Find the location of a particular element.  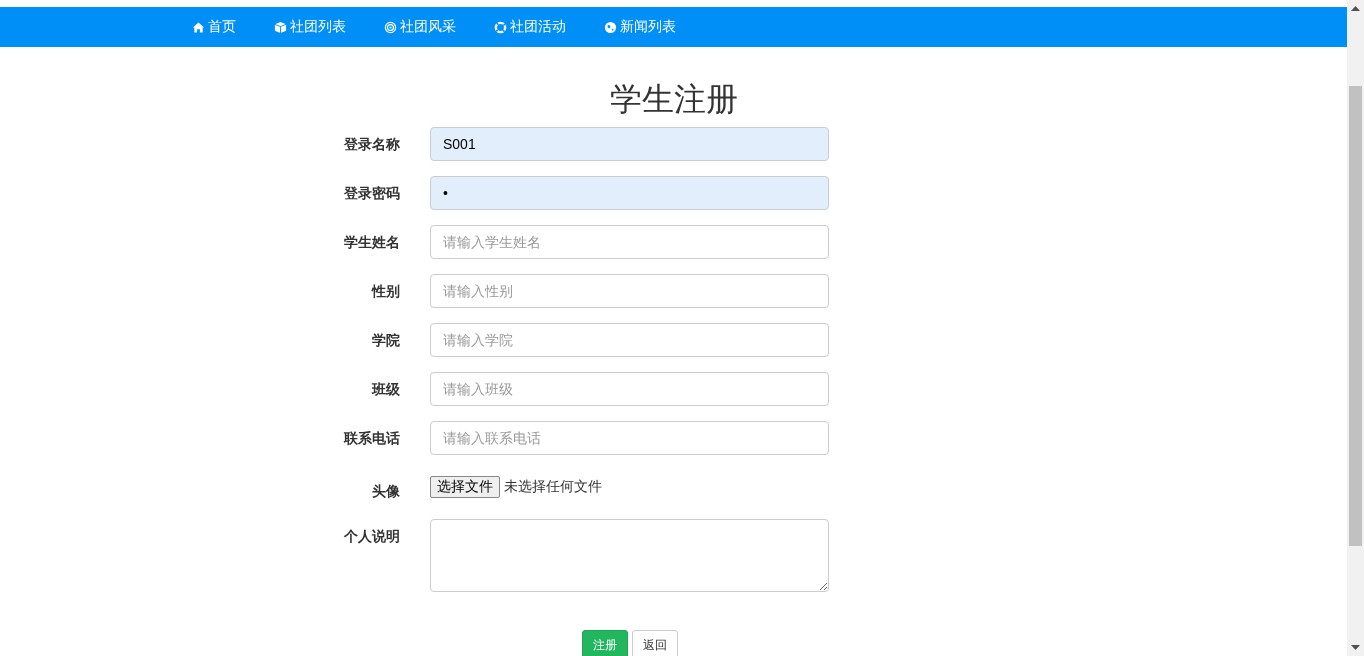

textarea-field is located at coordinates (629, 555).